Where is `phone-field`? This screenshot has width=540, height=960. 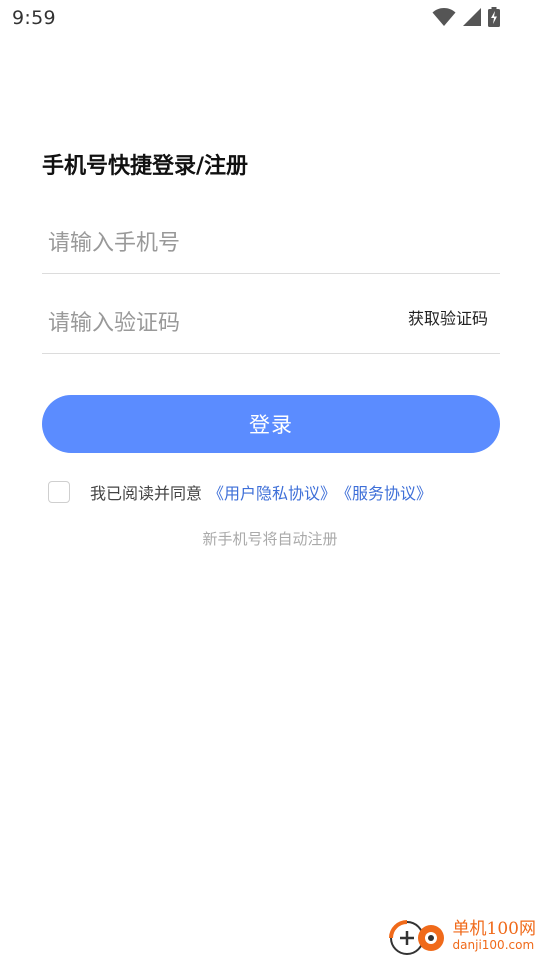
phone-field is located at coordinates (271, 244).